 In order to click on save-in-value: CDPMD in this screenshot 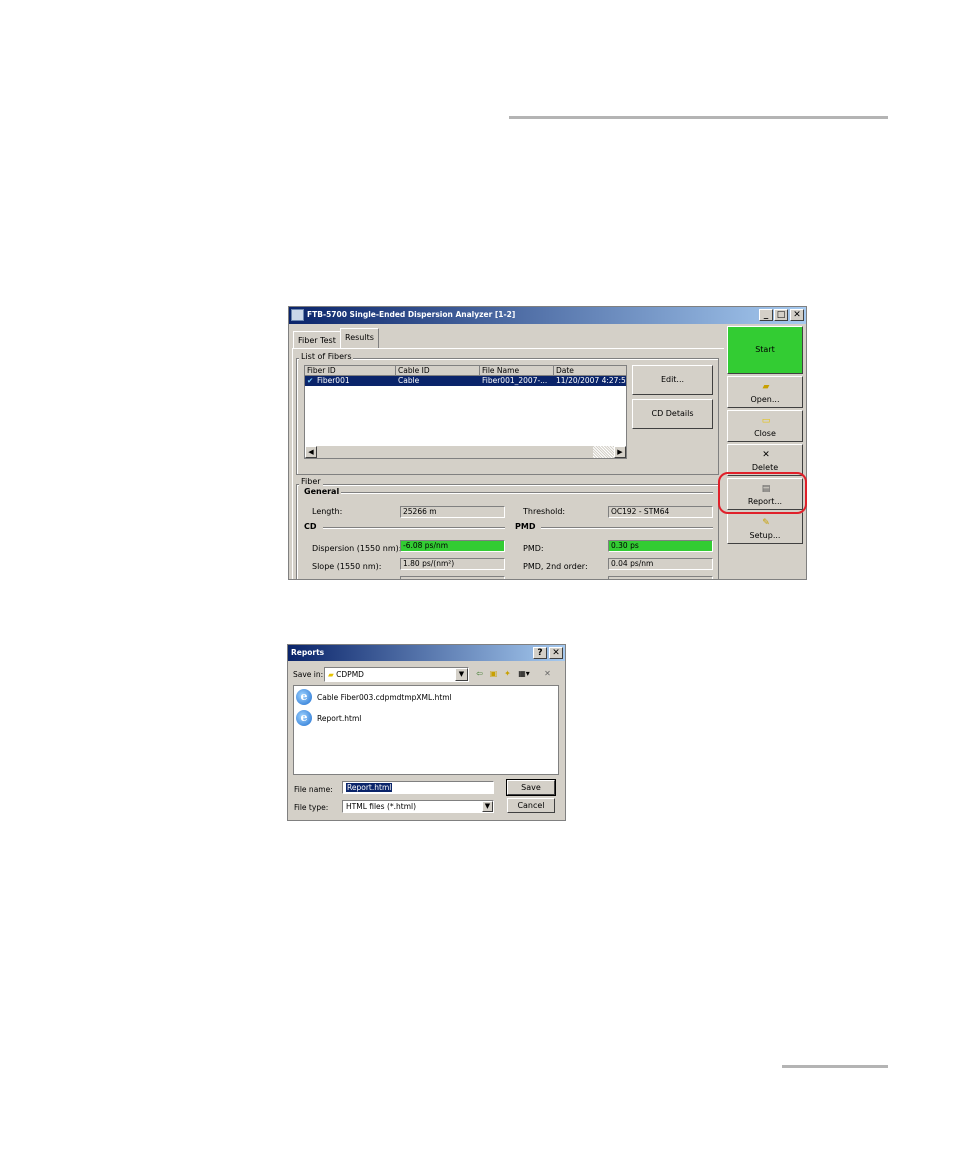, I will do `click(350, 674)`.